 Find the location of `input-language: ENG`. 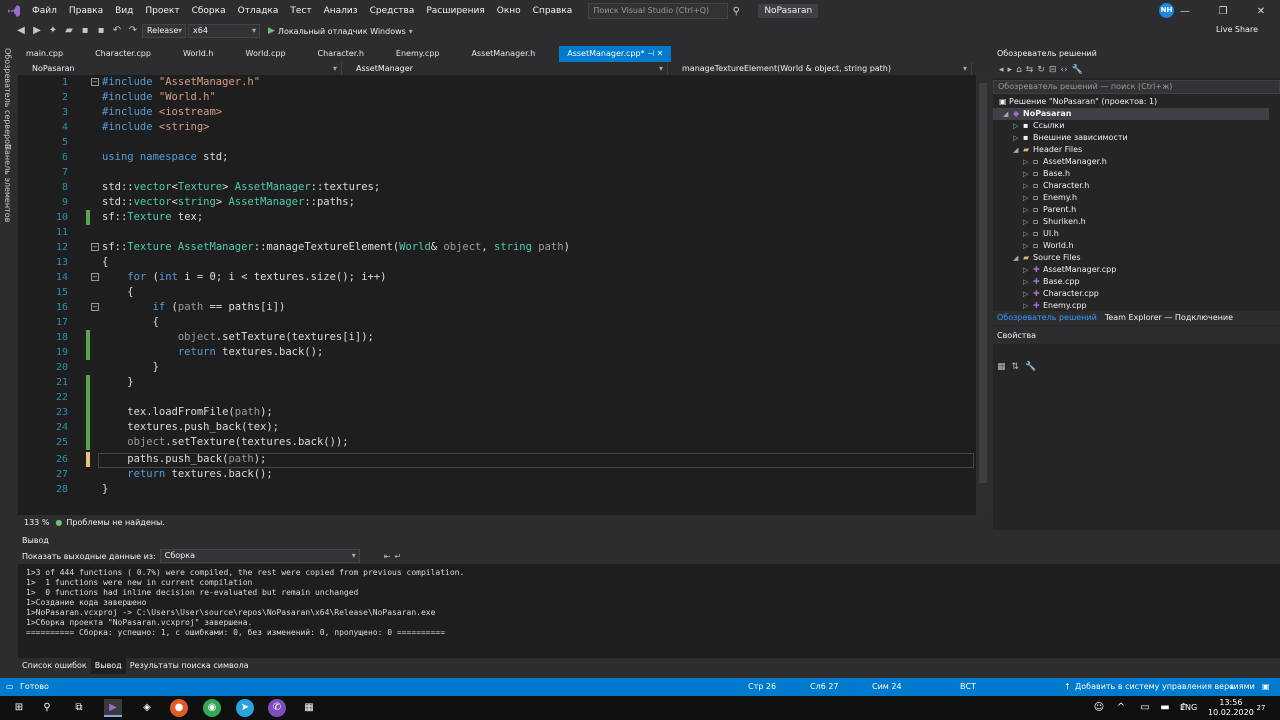

input-language: ENG is located at coordinates (1188, 708).